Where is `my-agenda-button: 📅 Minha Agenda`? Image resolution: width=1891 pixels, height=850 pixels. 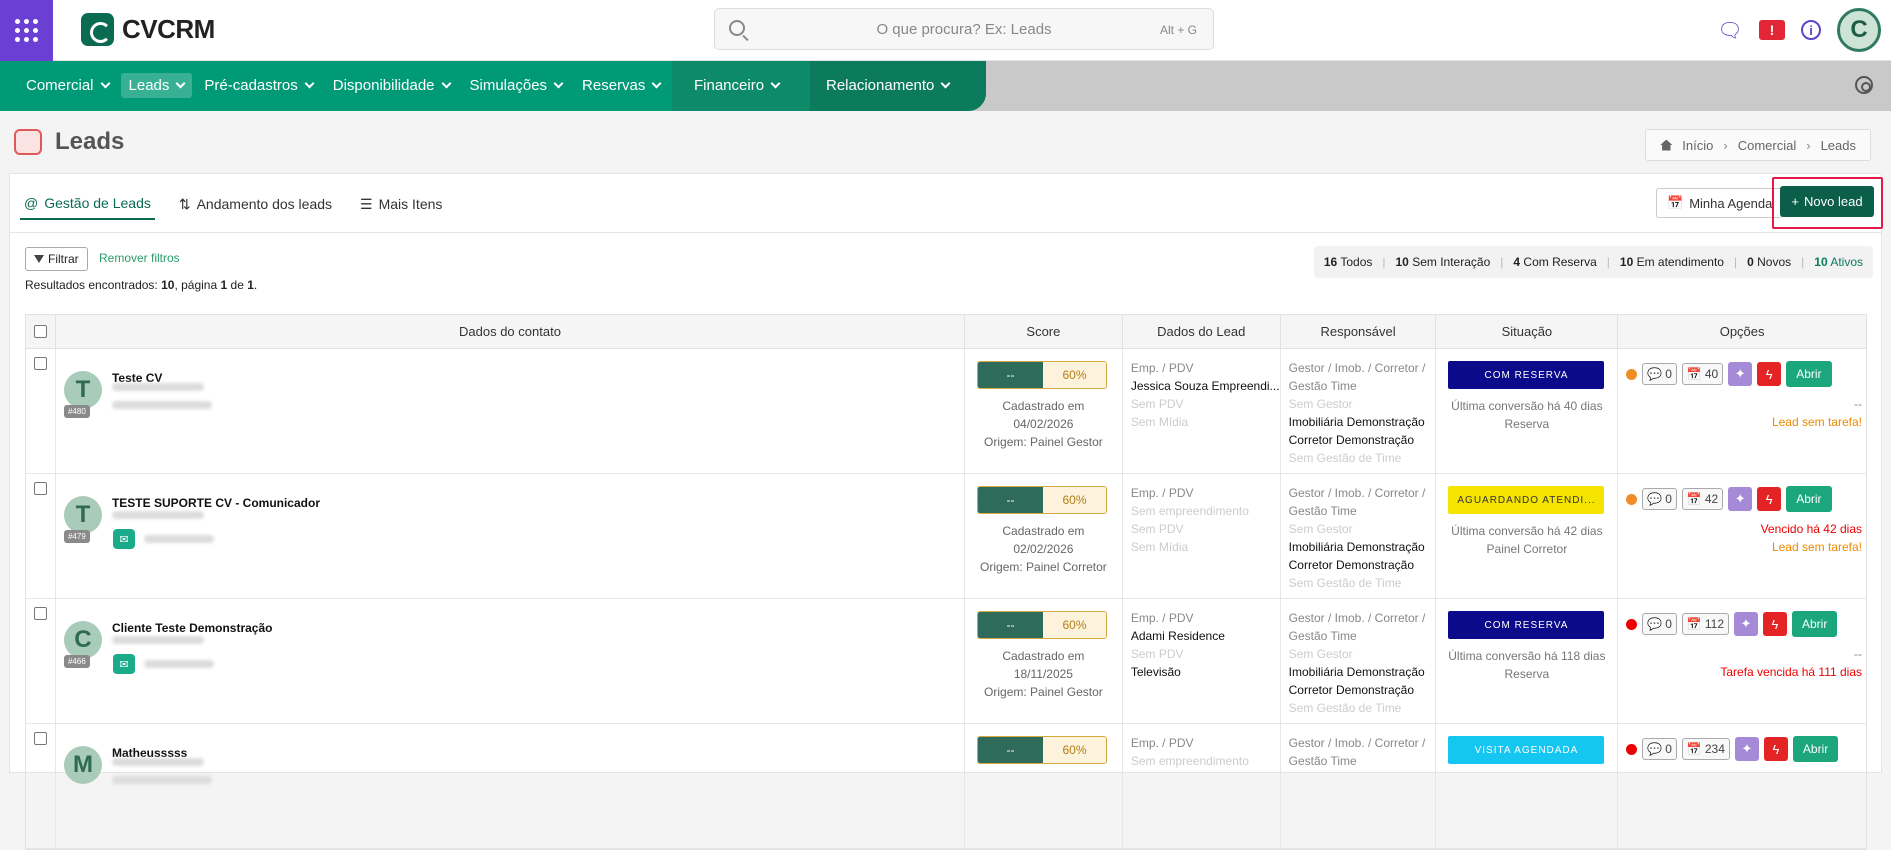
my-agenda-button: 📅 Minha Agenda is located at coordinates (1720, 203).